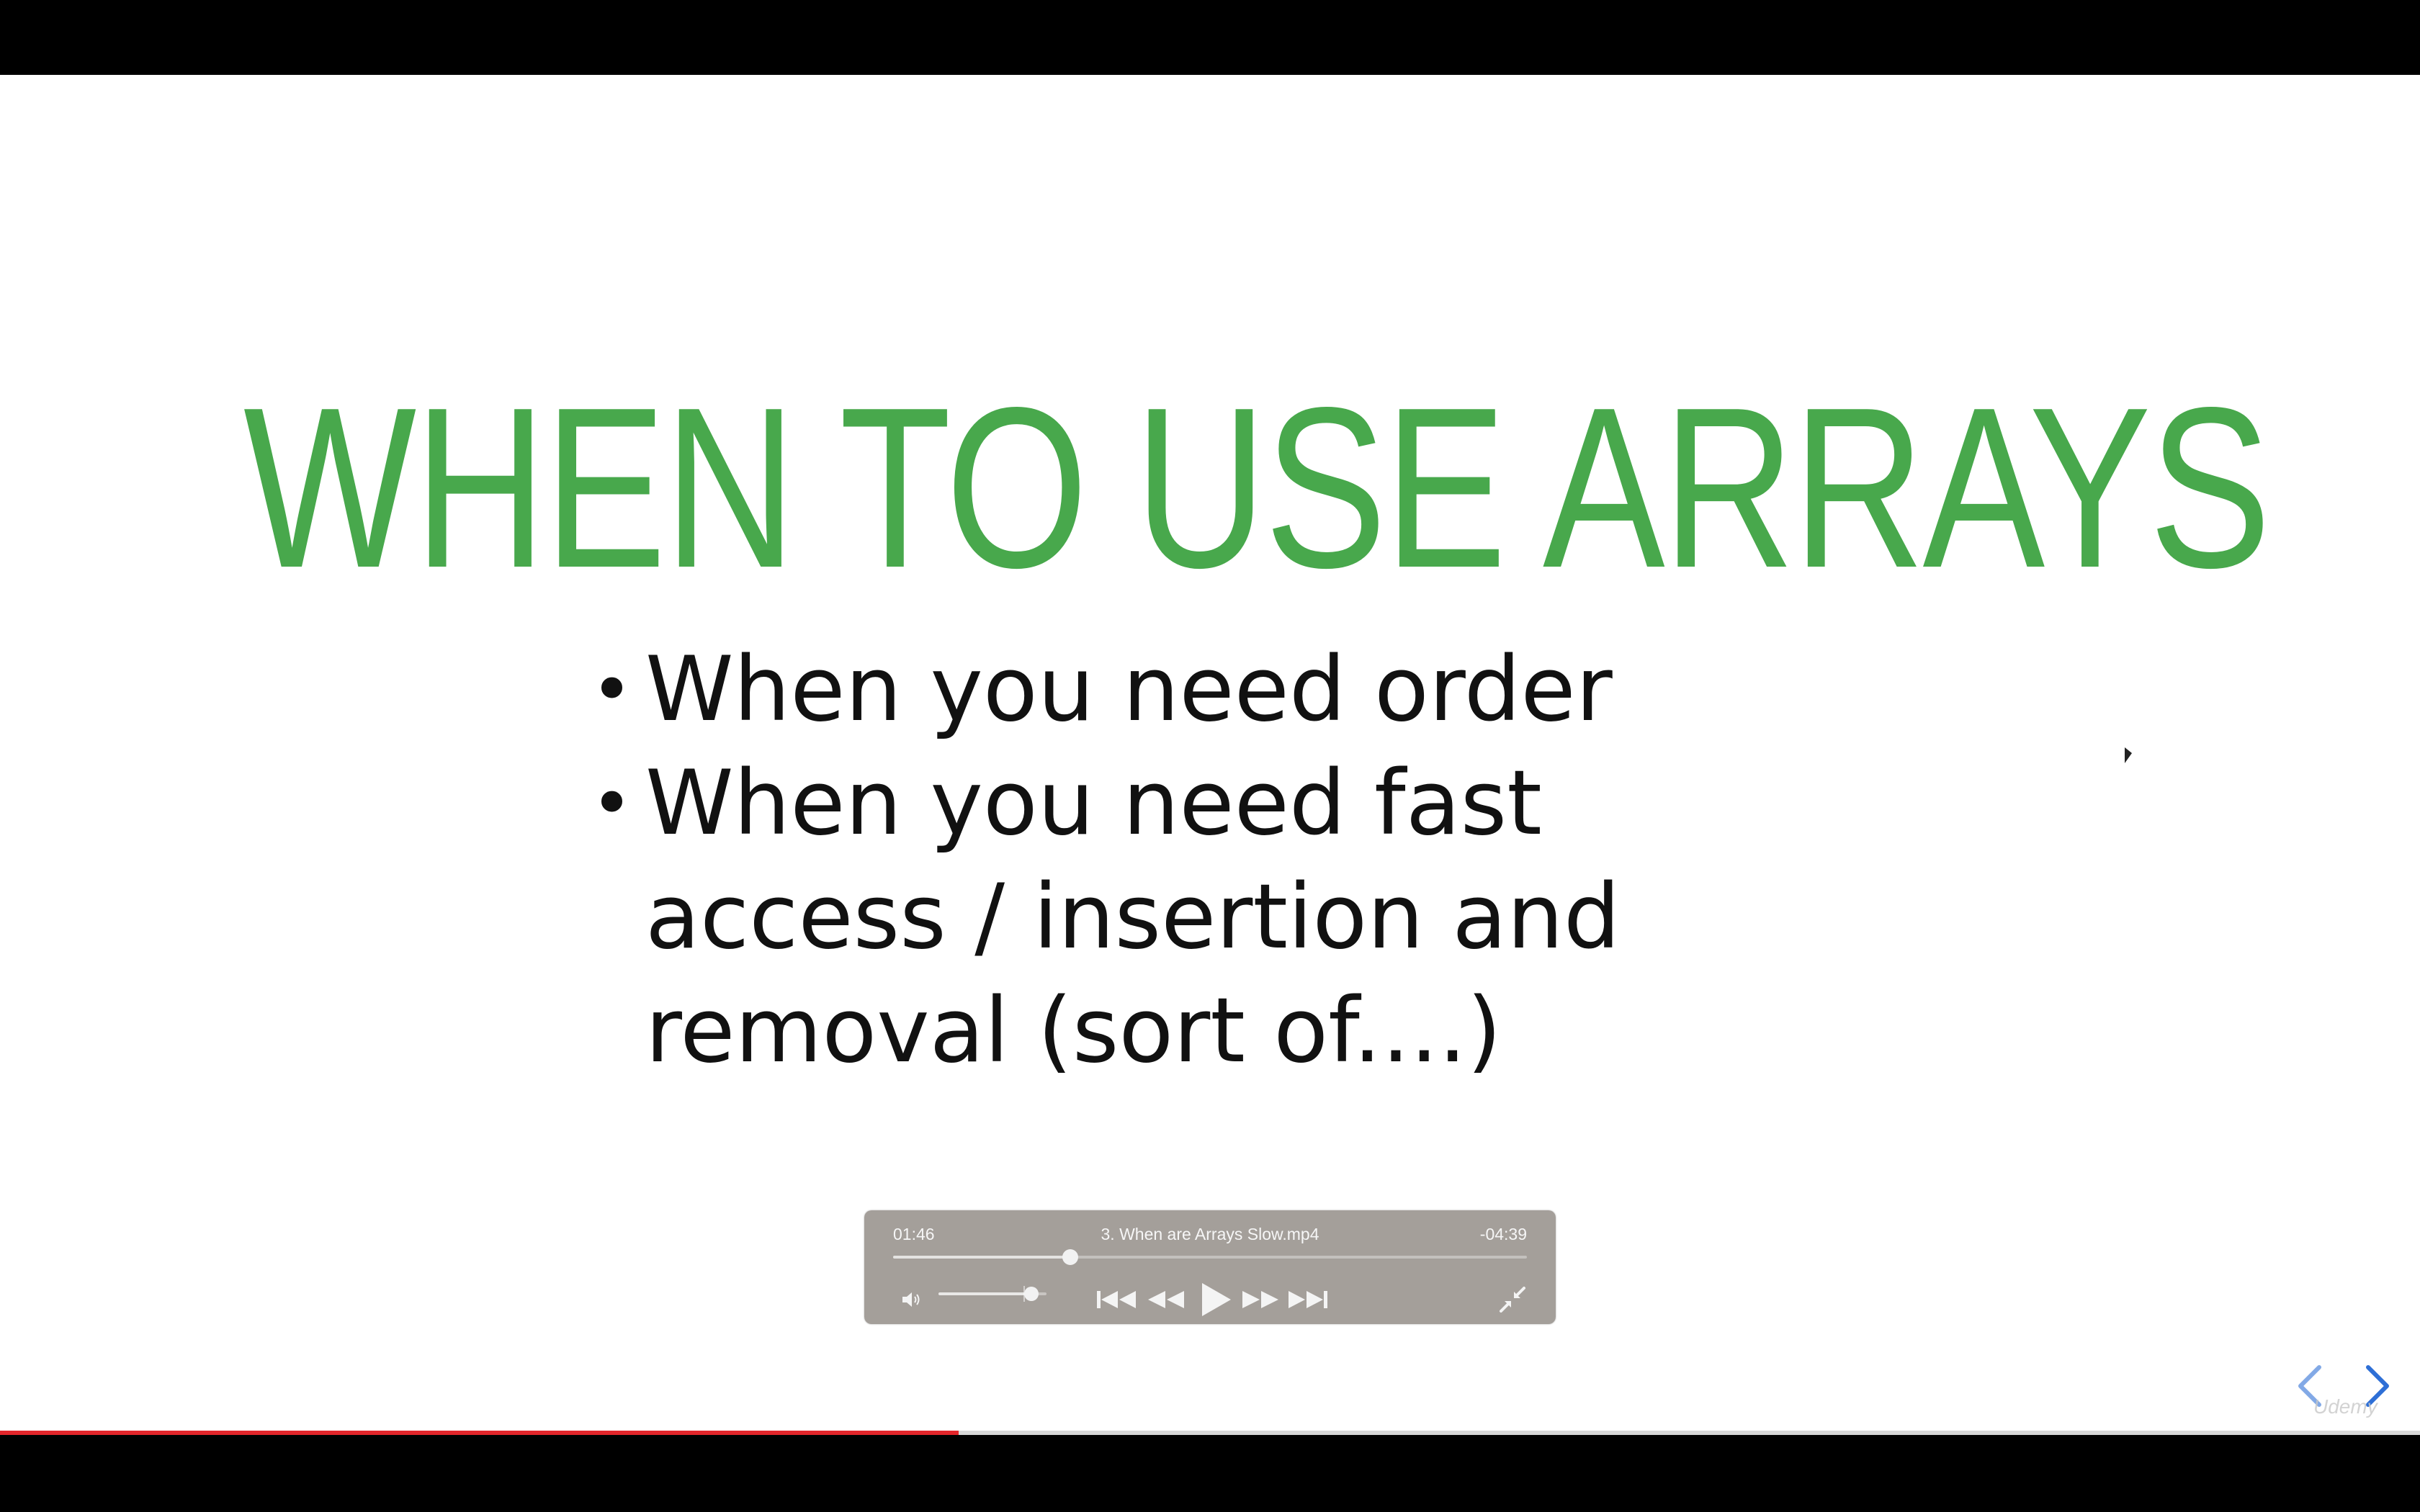  I want to click on remaining-time: -04:39, so click(1503, 1234).